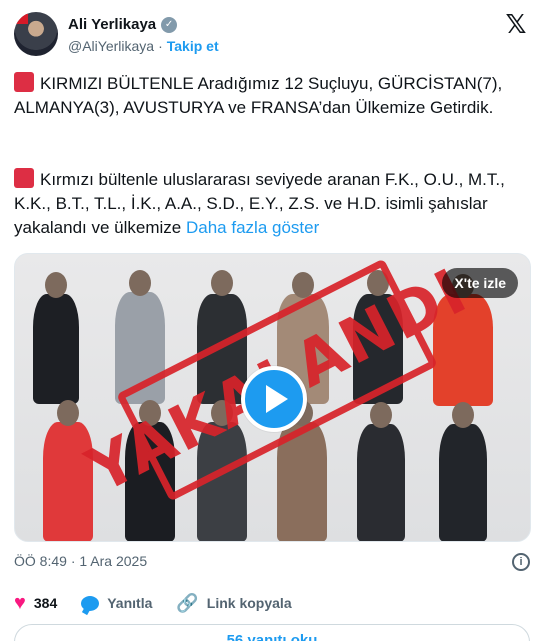 This screenshot has width=544, height=641. I want to click on author-name: Ali Yerlikaya, so click(112, 24).